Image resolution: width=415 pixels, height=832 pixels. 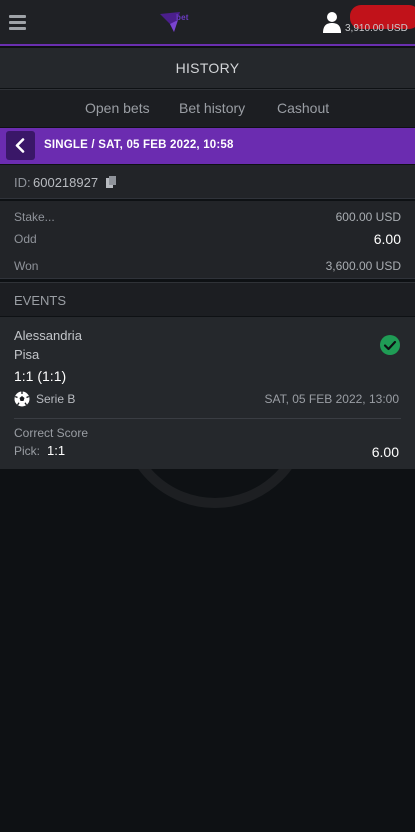 What do you see at coordinates (207, 418) in the screenshot?
I see `divider` at bounding box center [207, 418].